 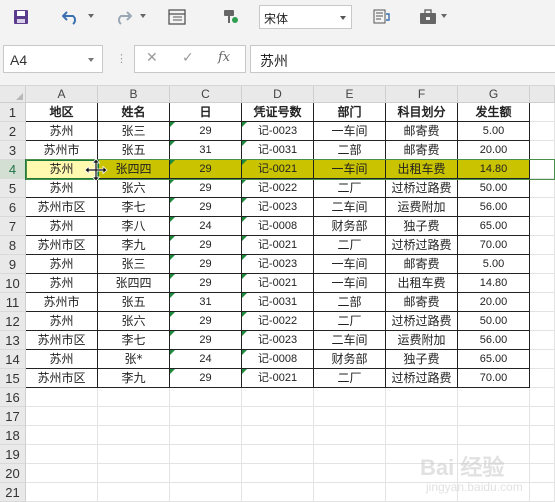 What do you see at coordinates (224, 57) in the screenshot?
I see `function-icon: fx` at bounding box center [224, 57].